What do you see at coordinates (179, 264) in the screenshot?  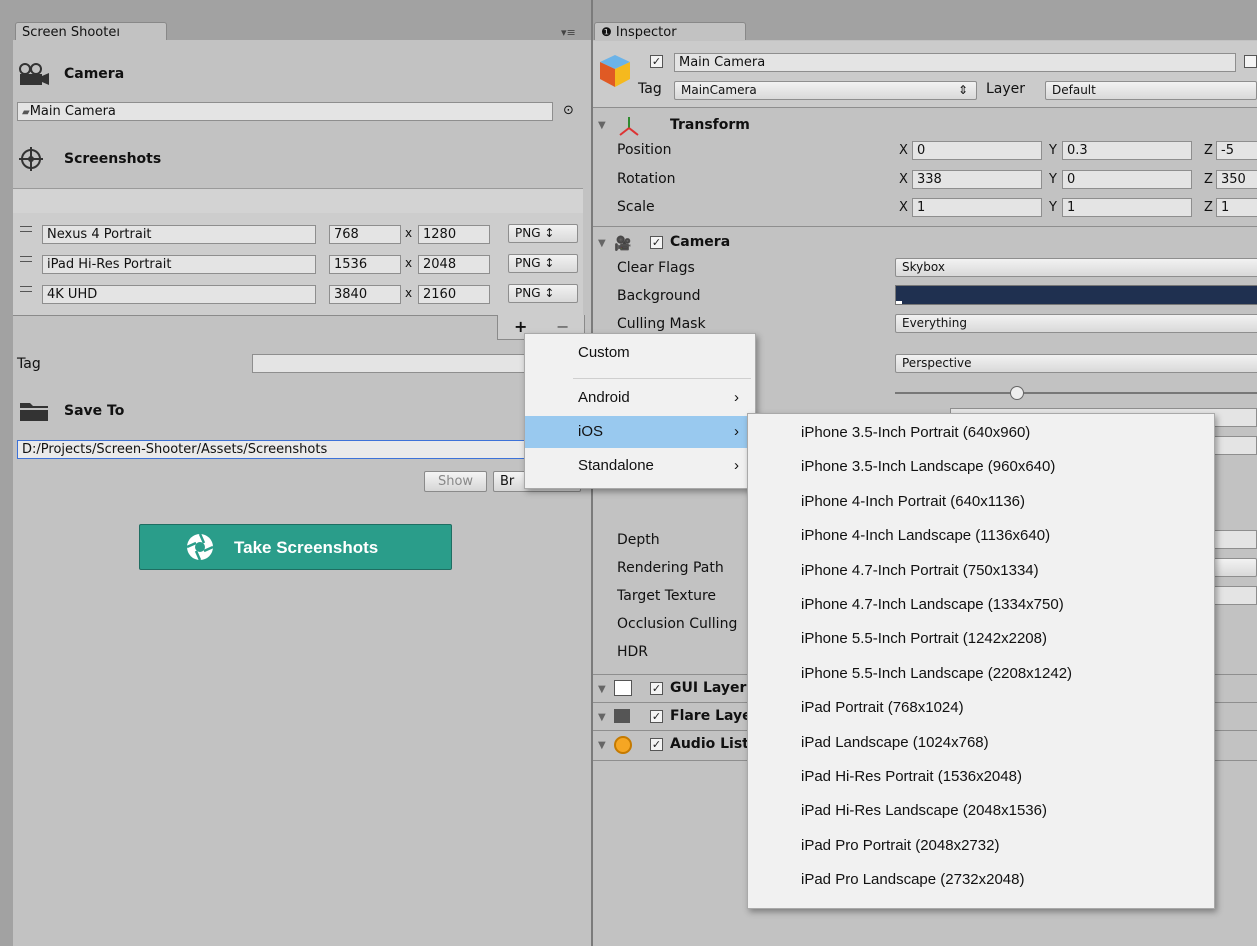 I see `resolution-name-field: iPad Hi-Res Portrait` at bounding box center [179, 264].